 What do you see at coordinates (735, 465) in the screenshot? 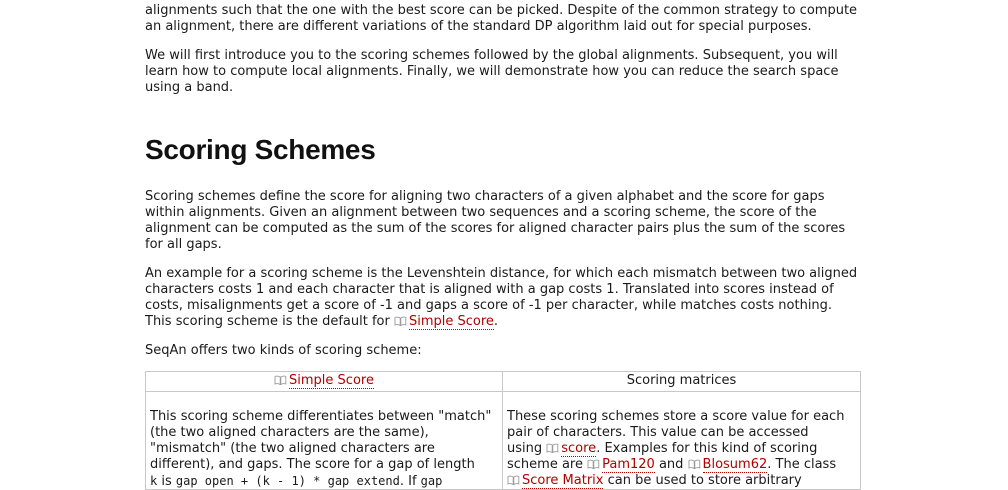
I see `blosum62-link: Blosum62` at bounding box center [735, 465].